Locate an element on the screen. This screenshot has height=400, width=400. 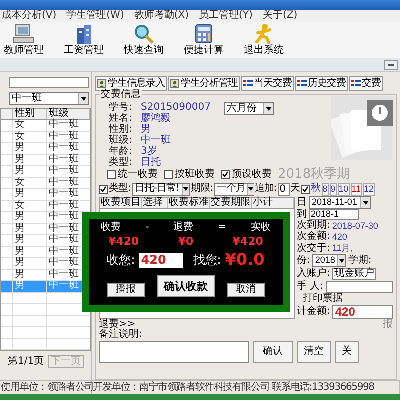
list-icon is located at coordinates (248, 83).